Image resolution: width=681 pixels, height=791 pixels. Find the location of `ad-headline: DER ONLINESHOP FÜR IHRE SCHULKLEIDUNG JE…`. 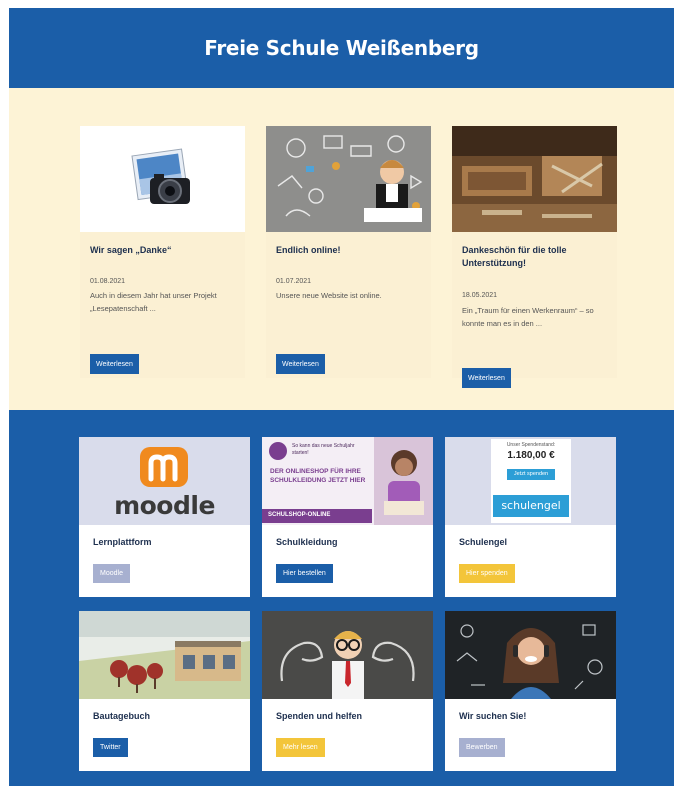

ad-headline: DER ONLINESHOP FÜR IHRE SCHULKLEIDUNG JE… is located at coordinates (318, 476).